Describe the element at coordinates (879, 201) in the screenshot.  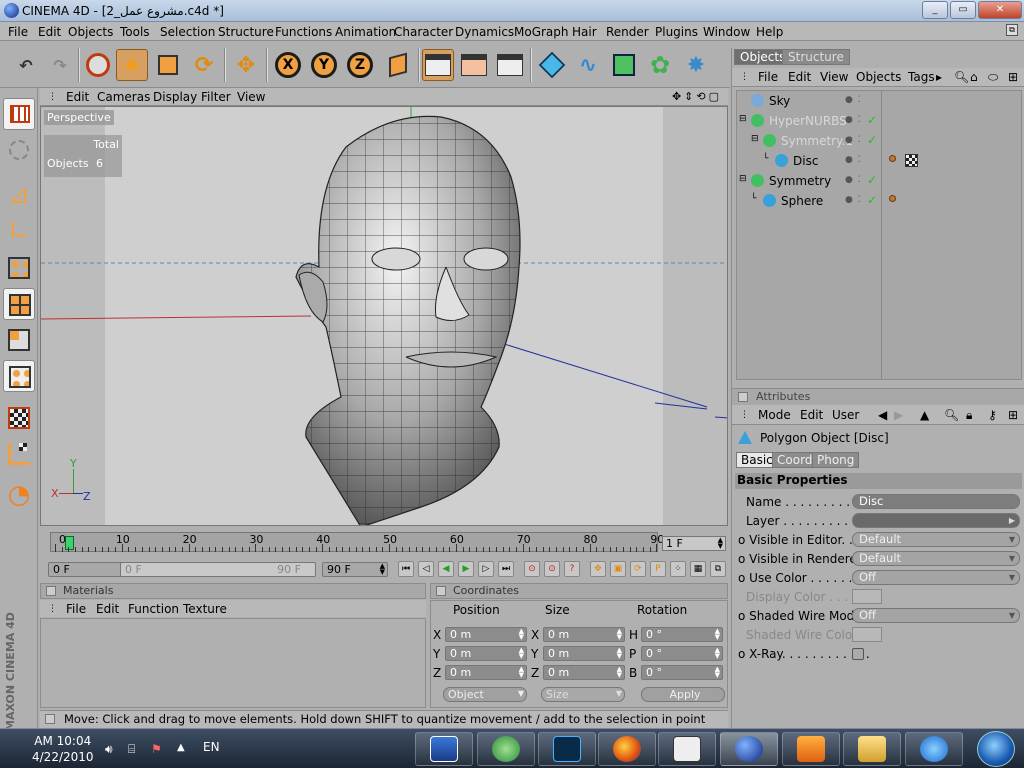
I see `object-tree-row: └ Sphere ● ⁚ ✓` at that location.